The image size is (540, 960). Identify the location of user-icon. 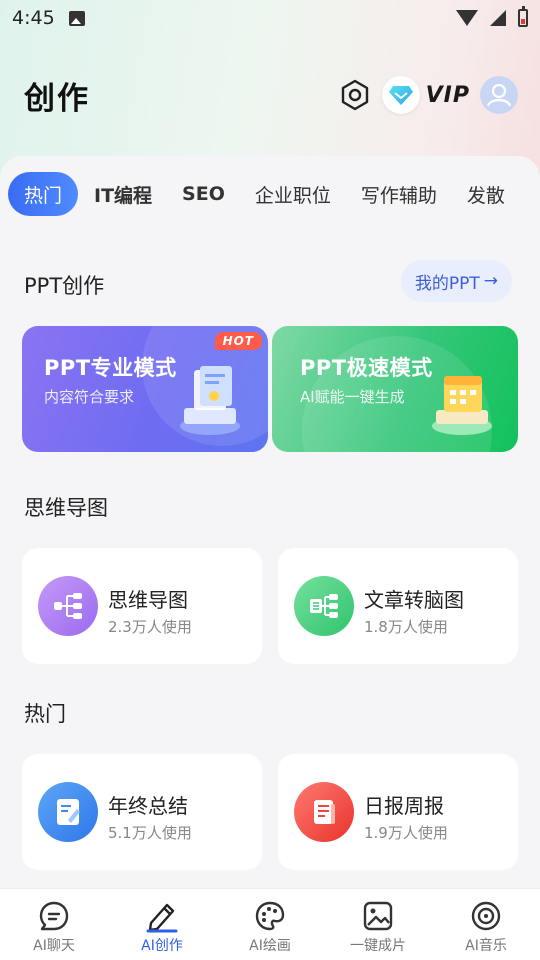
(499, 95).